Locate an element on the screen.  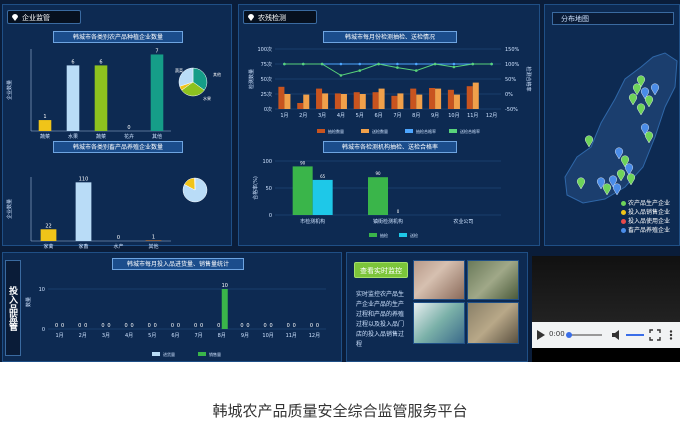
data-label: 90 is located at coordinates (378, 173).